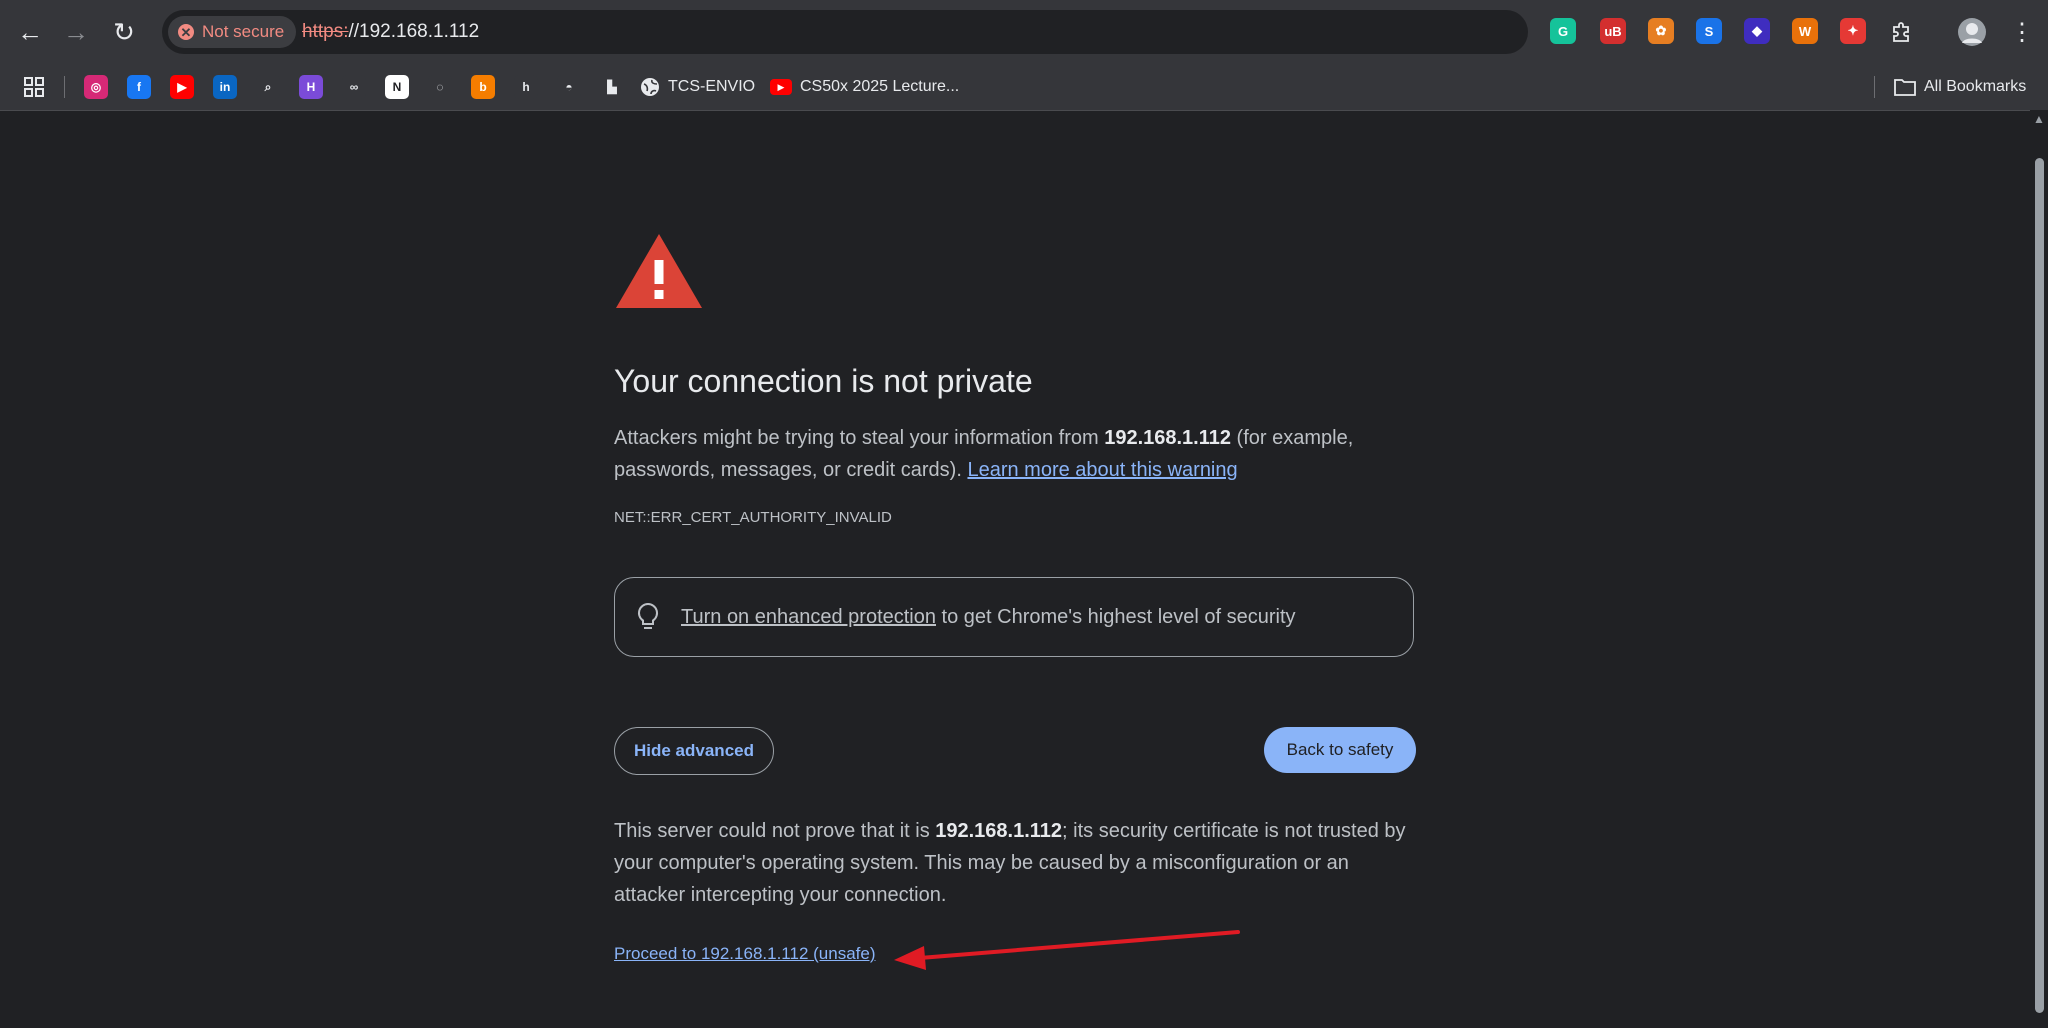 The image size is (2048, 1028). Describe the element at coordinates (1340, 750) in the screenshot. I see `back-to-safety-button: Back to safety` at that location.